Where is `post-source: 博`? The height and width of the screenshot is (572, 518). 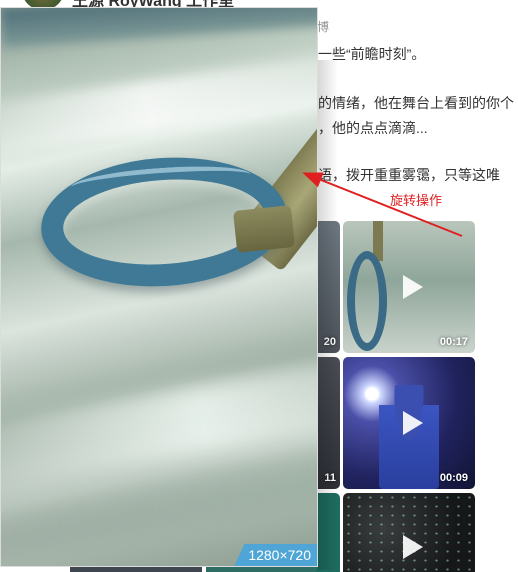 post-source: 博 is located at coordinates (323, 27).